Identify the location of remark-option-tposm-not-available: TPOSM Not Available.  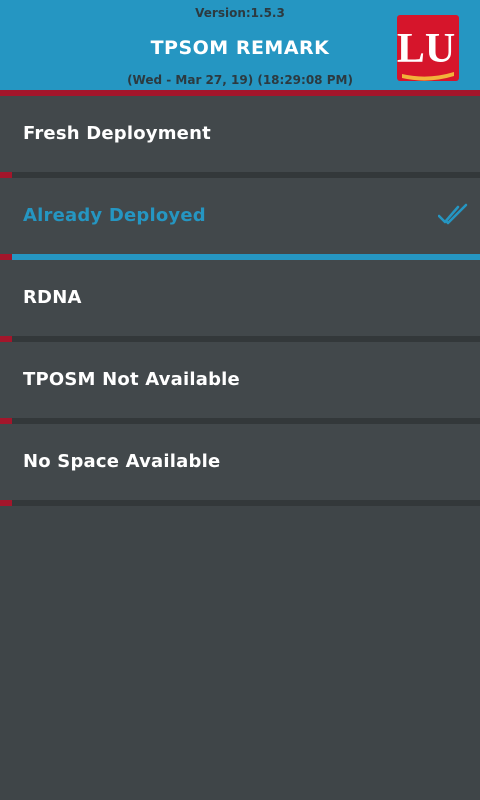
(240, 380).